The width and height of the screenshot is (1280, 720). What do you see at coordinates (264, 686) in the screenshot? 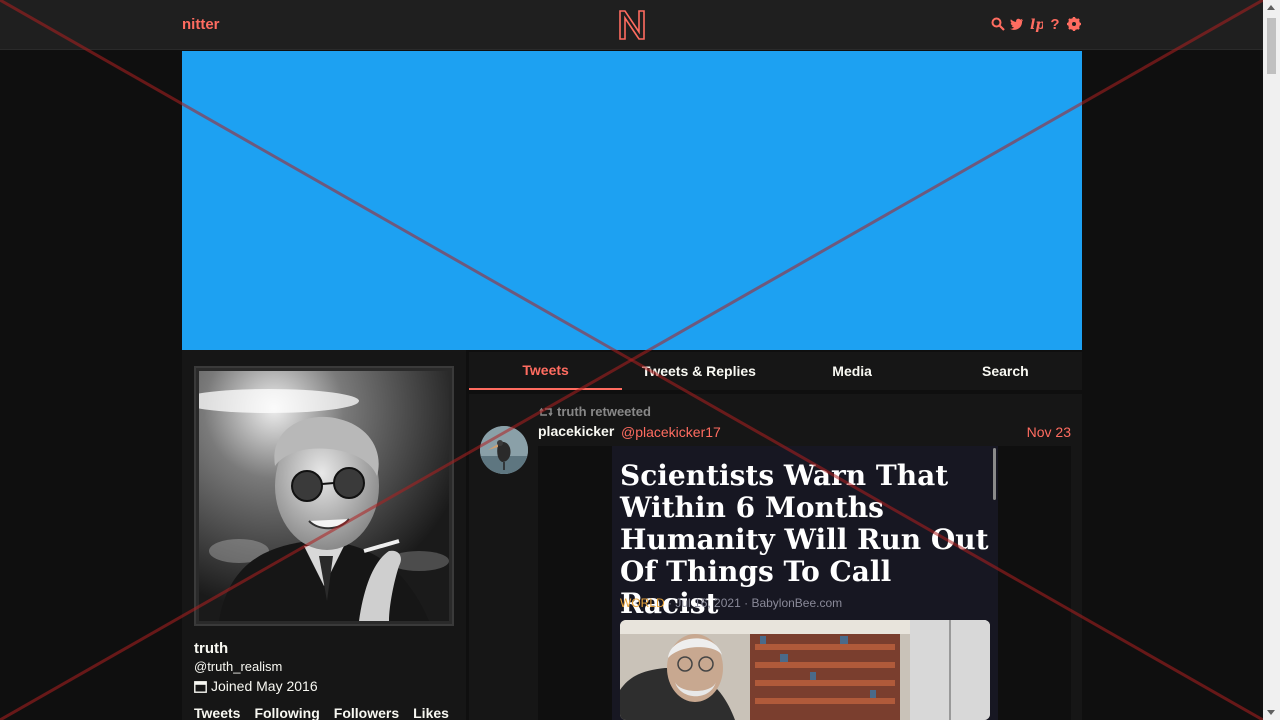
I see `joined-date: Joined May 2016` at bounding box center [264, 686].